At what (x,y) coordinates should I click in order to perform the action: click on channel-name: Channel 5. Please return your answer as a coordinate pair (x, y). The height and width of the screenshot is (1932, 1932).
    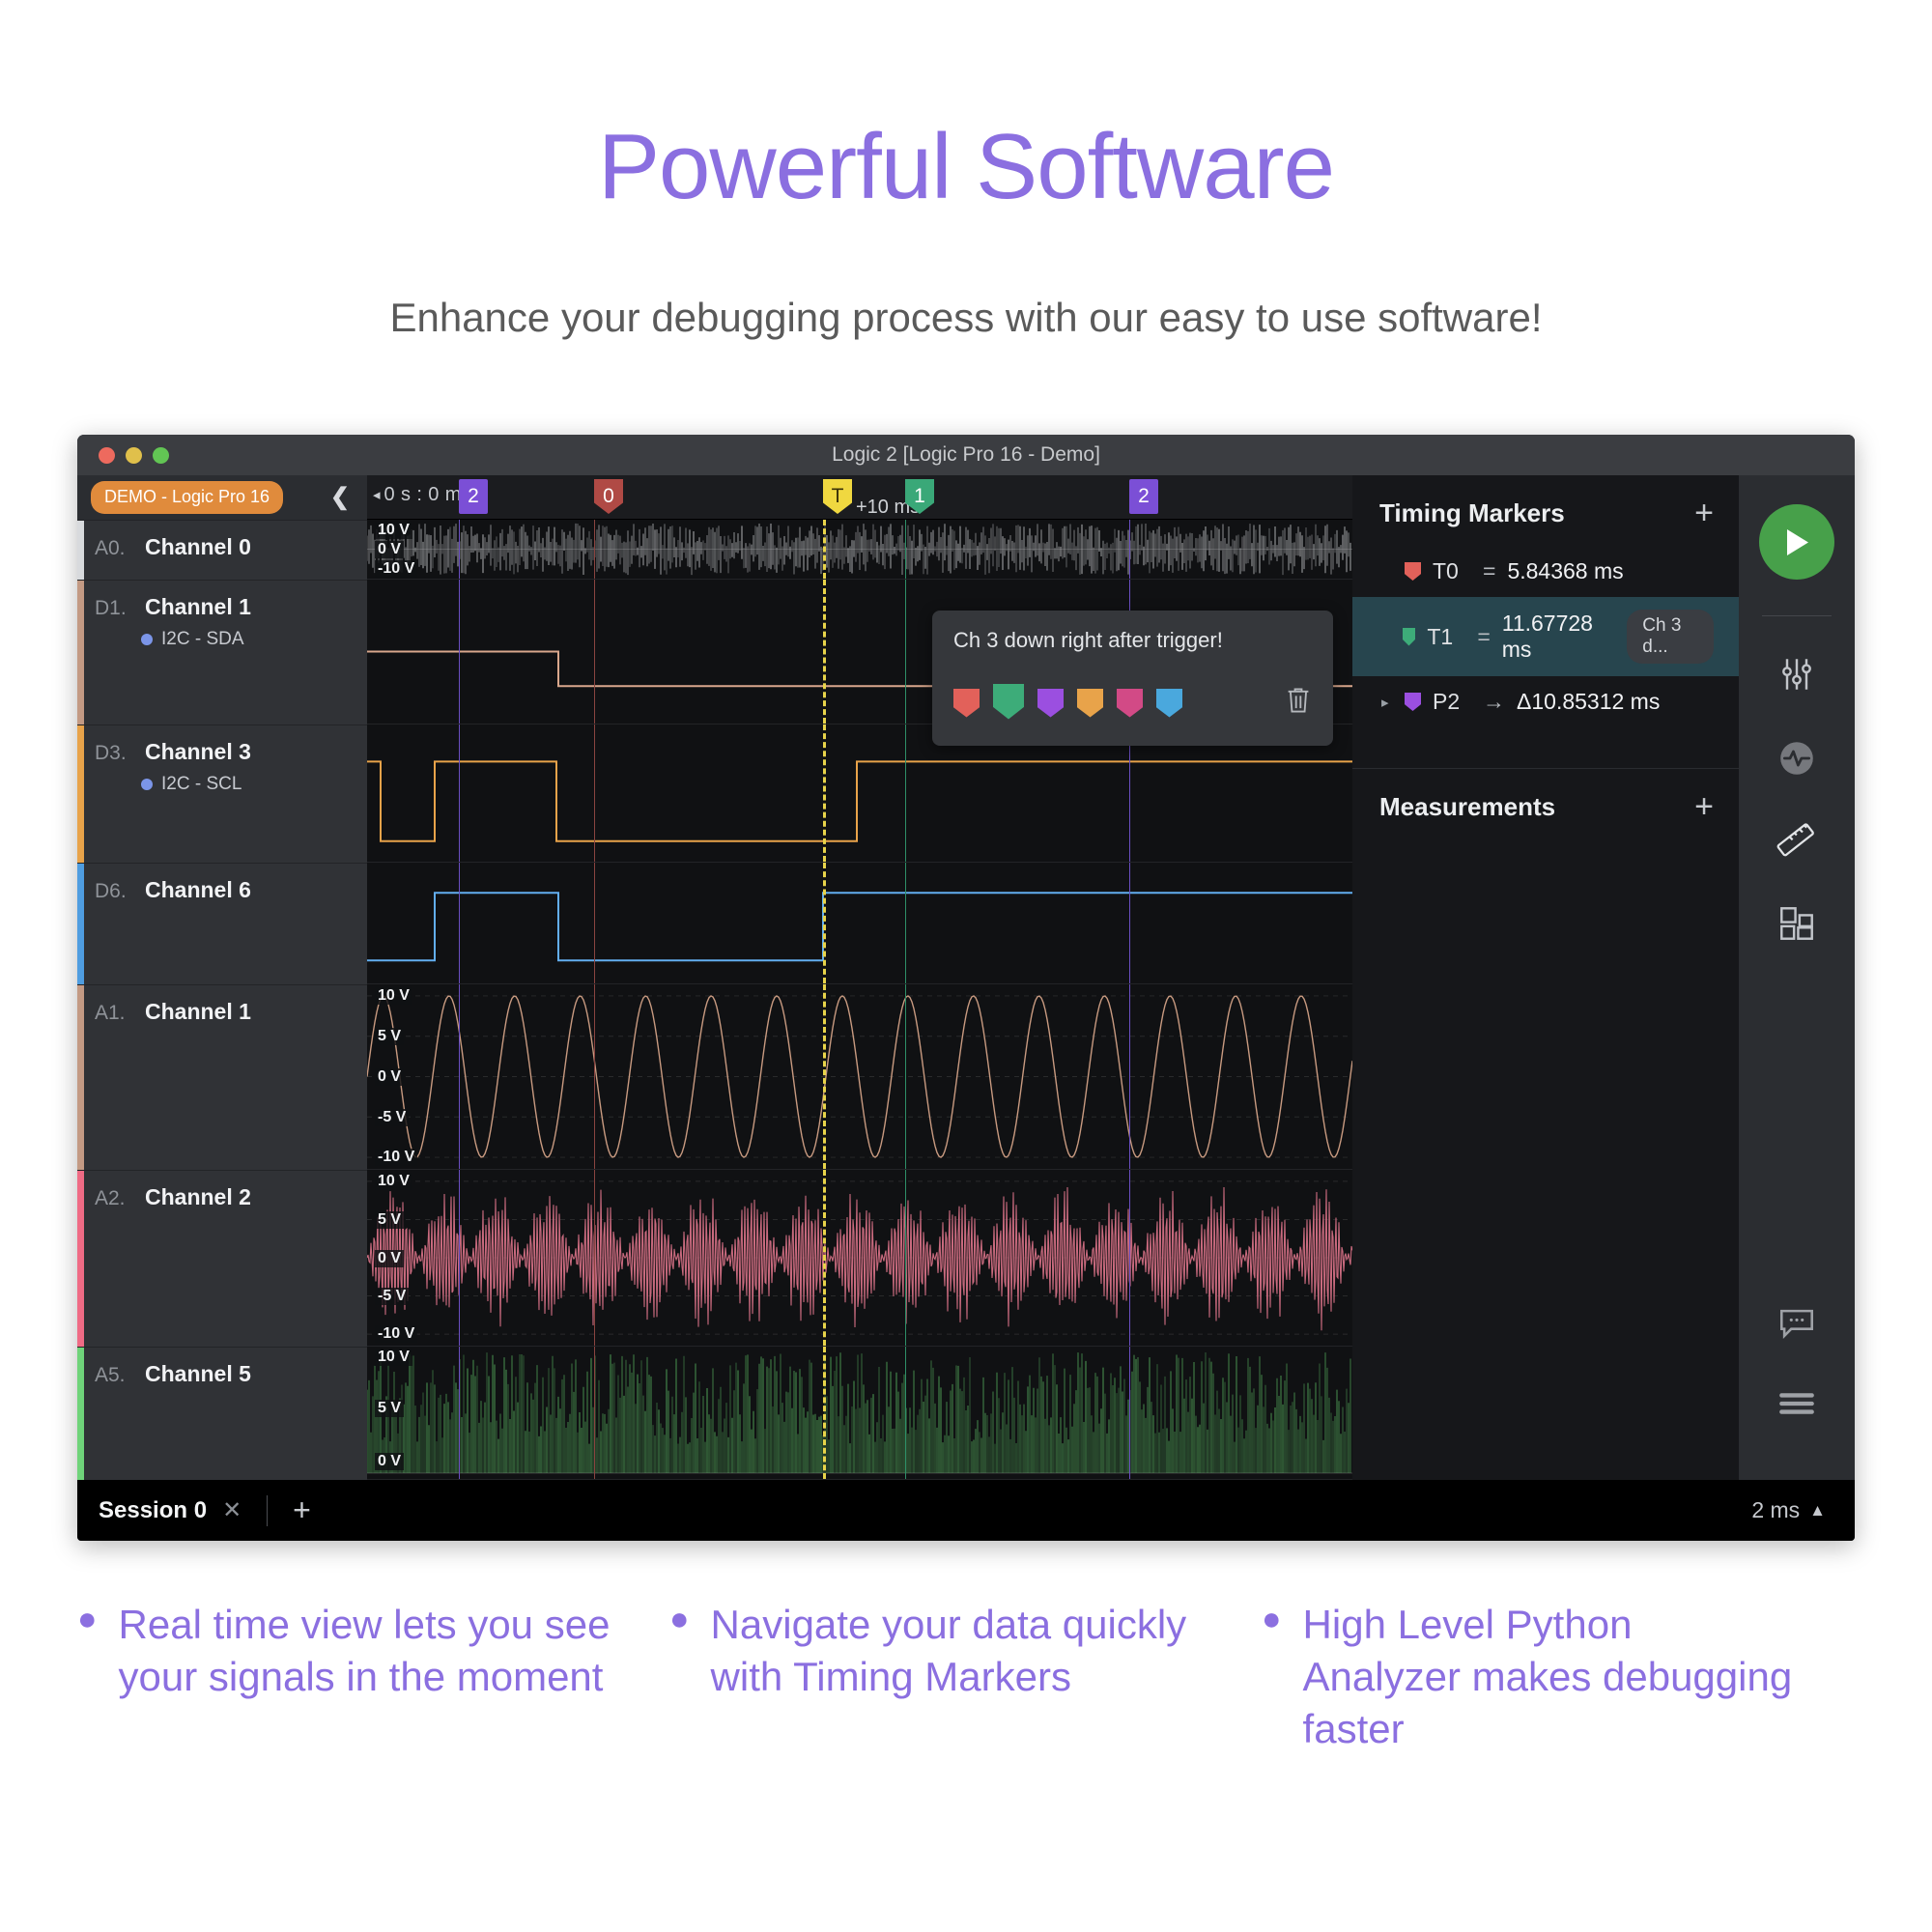
    Looking at the image, I should click on (198, 1374).